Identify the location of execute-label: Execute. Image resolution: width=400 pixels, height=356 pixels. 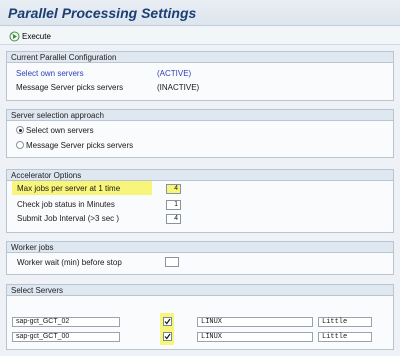
(36, 36).